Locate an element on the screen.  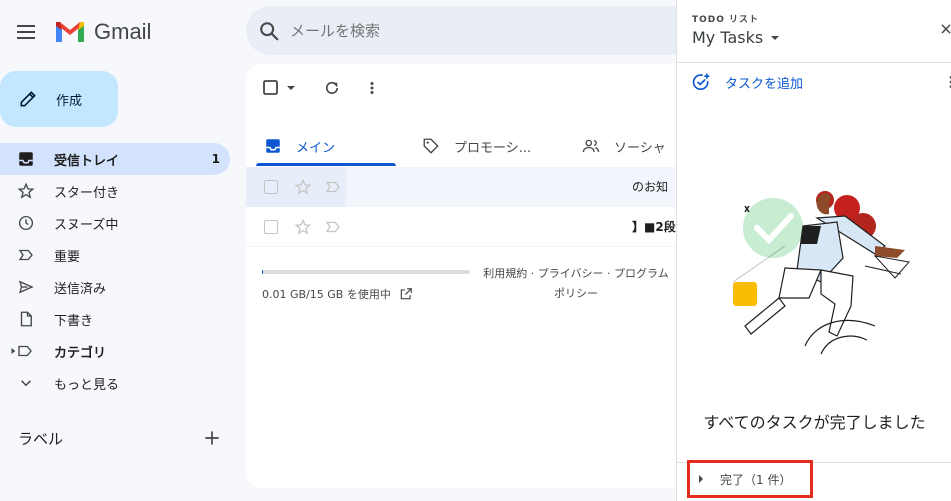
people-icon is located at coordinates (591, 146).